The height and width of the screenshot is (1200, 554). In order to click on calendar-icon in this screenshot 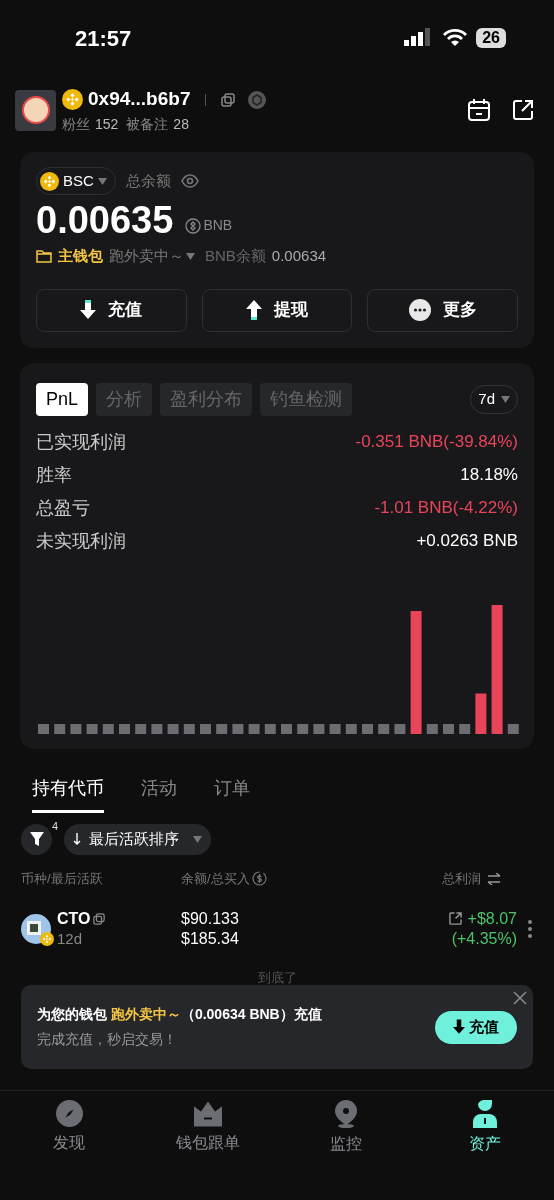, I will do `click(479, 110)`.